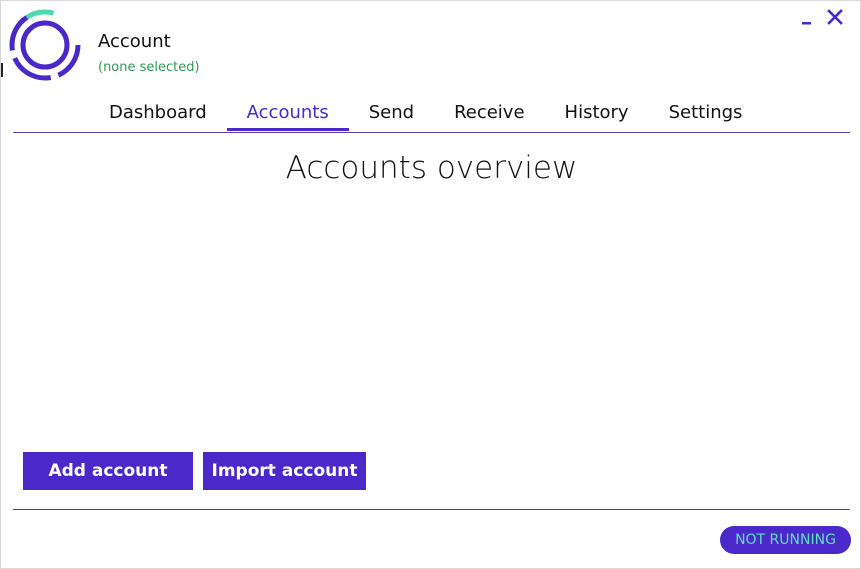  What do you see at coordinates (134, 41) in the screenshot?
I see `account-title: Account` at bounding box center [134, 41].